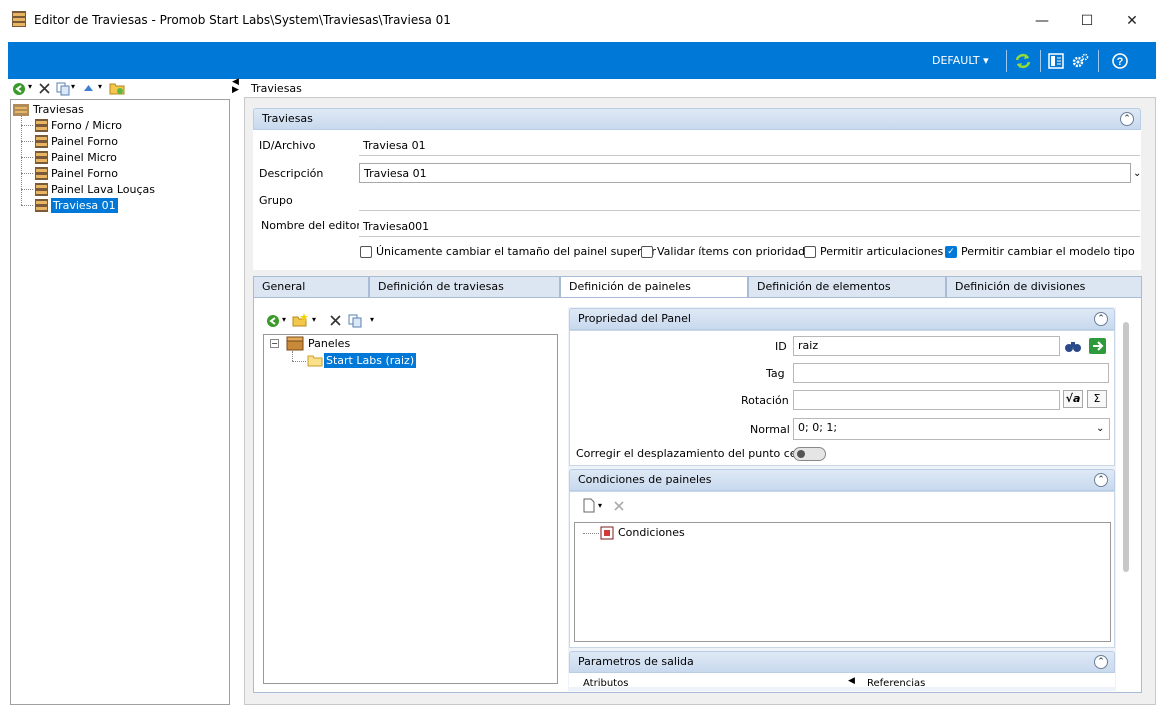 Image resolution: width=1164 pixels, height=716 pixels. What do you see at coordinates (851, 681) in the screenshot?
I see `collapse-left-icon: ◀` at bounding box center [851, 681].